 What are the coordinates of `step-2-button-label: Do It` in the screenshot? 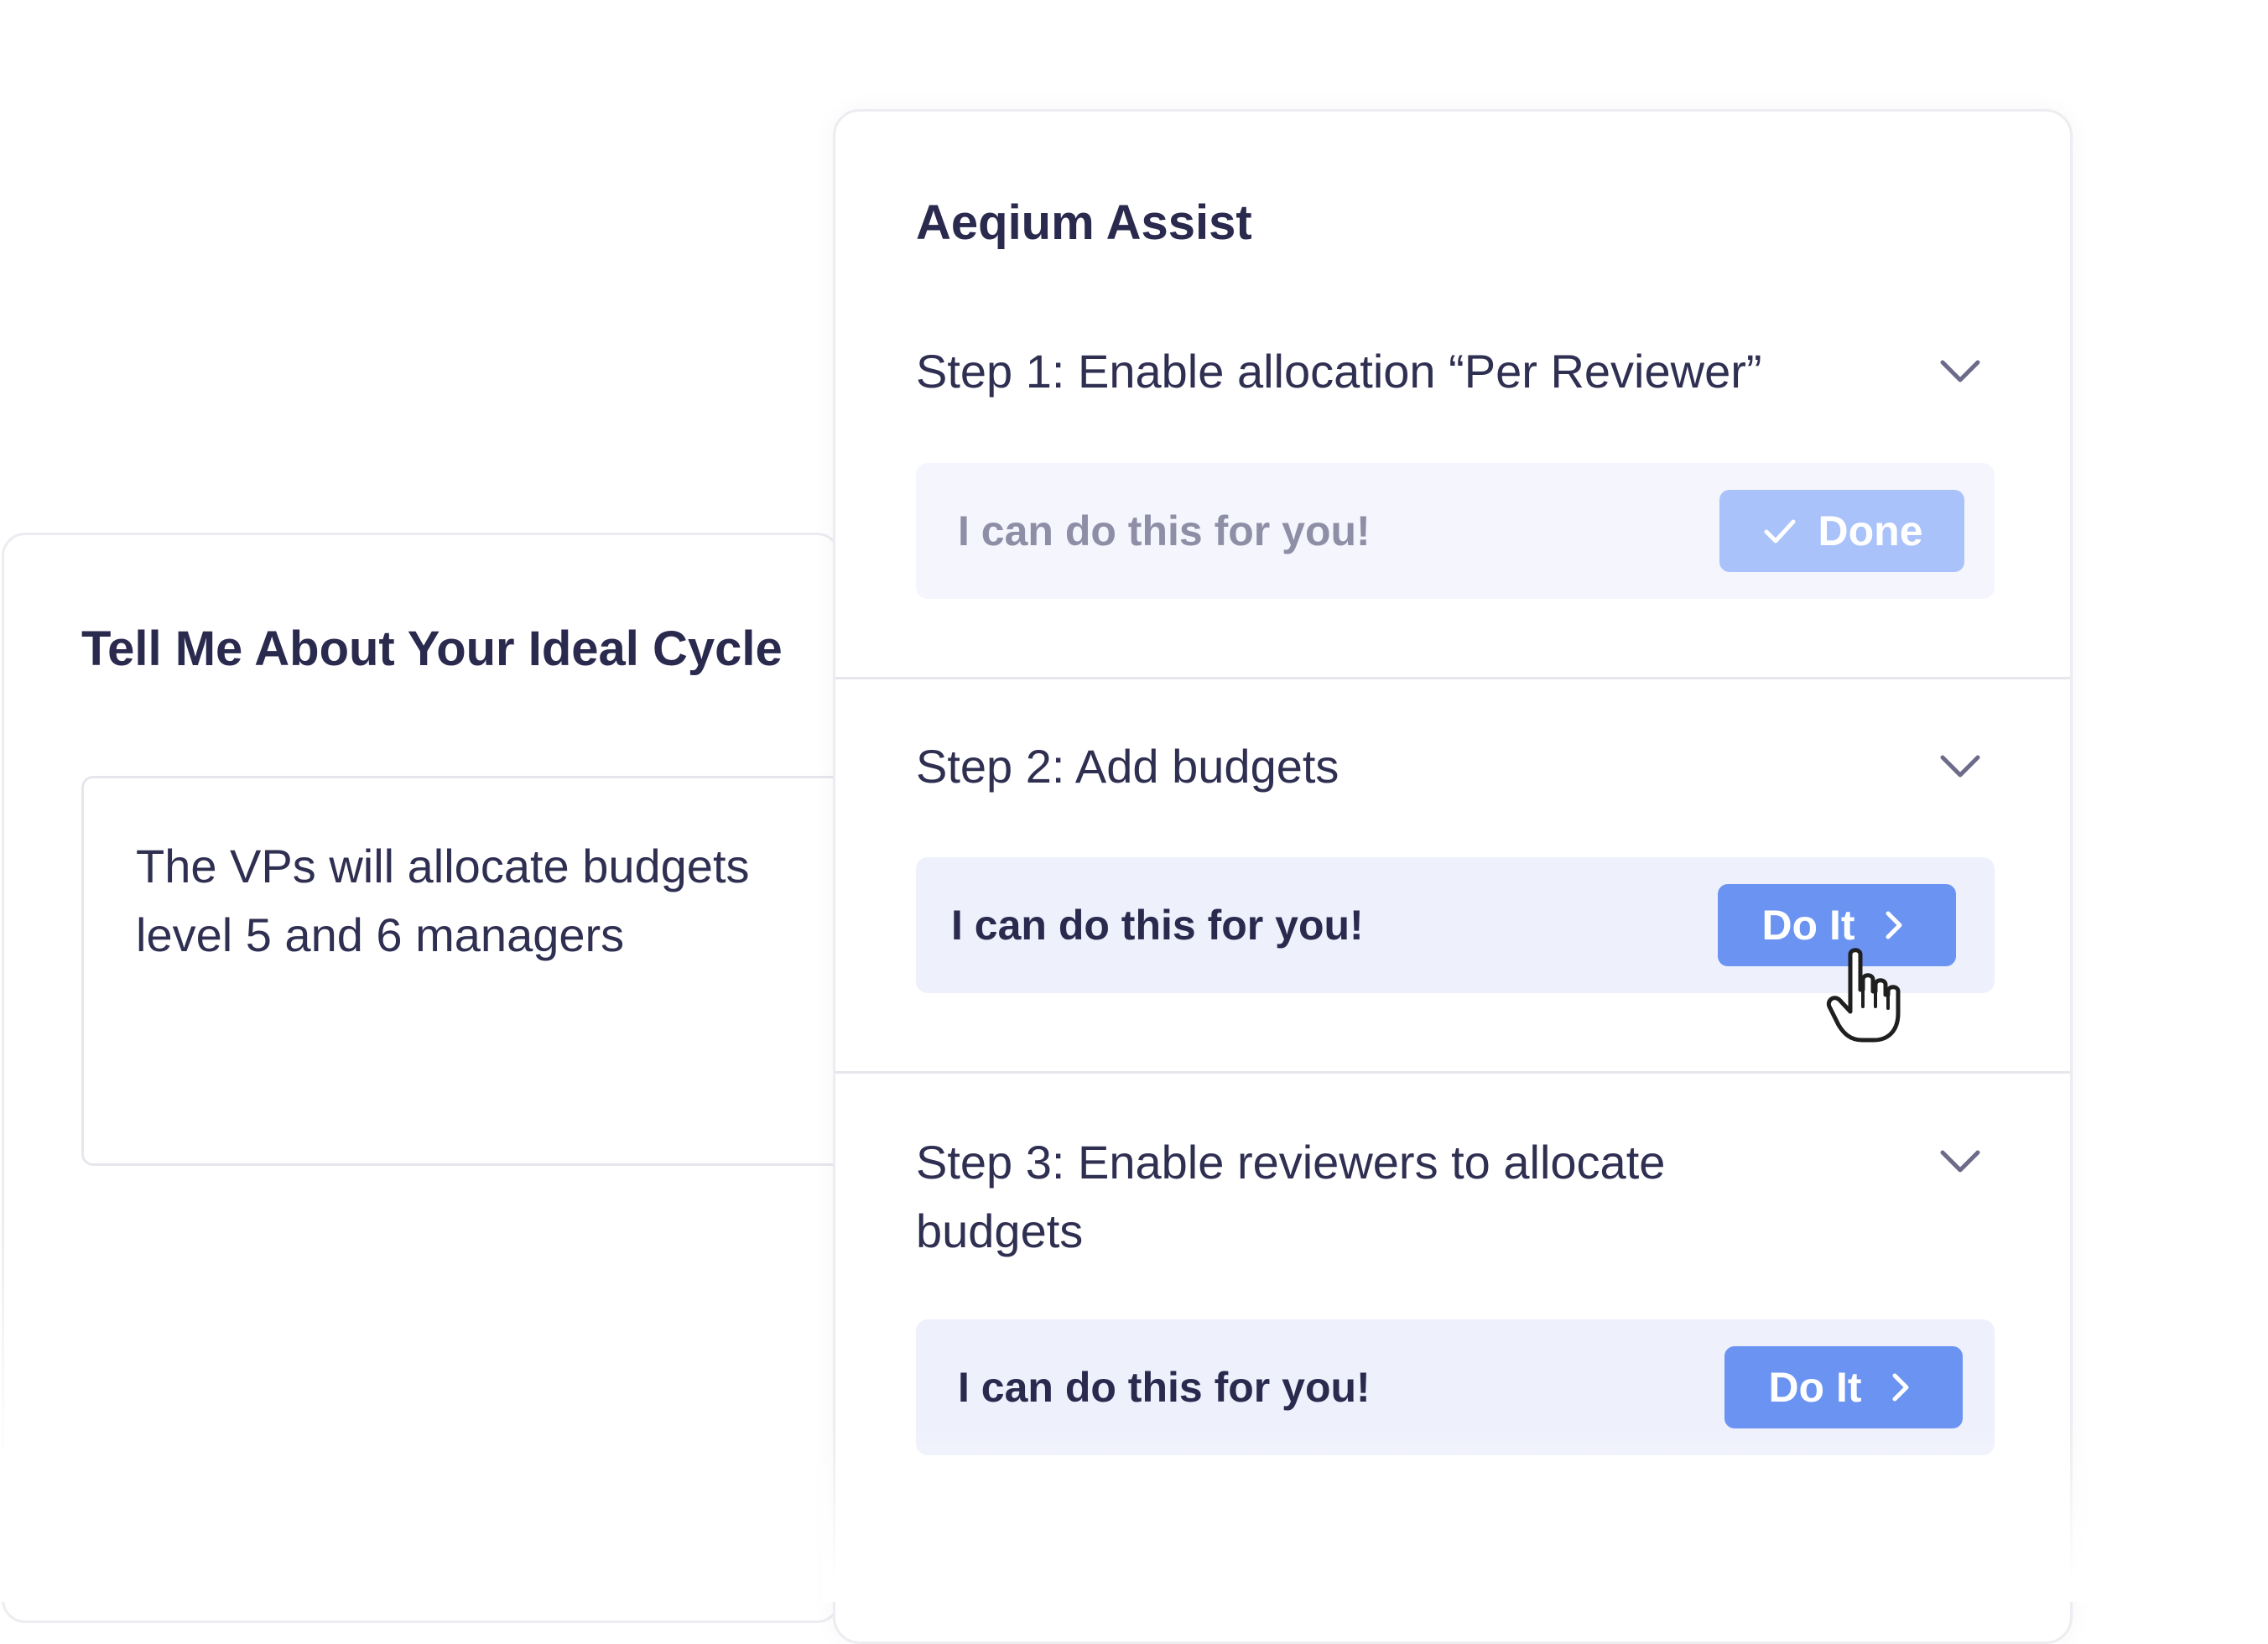 It's located at (1808, 925).